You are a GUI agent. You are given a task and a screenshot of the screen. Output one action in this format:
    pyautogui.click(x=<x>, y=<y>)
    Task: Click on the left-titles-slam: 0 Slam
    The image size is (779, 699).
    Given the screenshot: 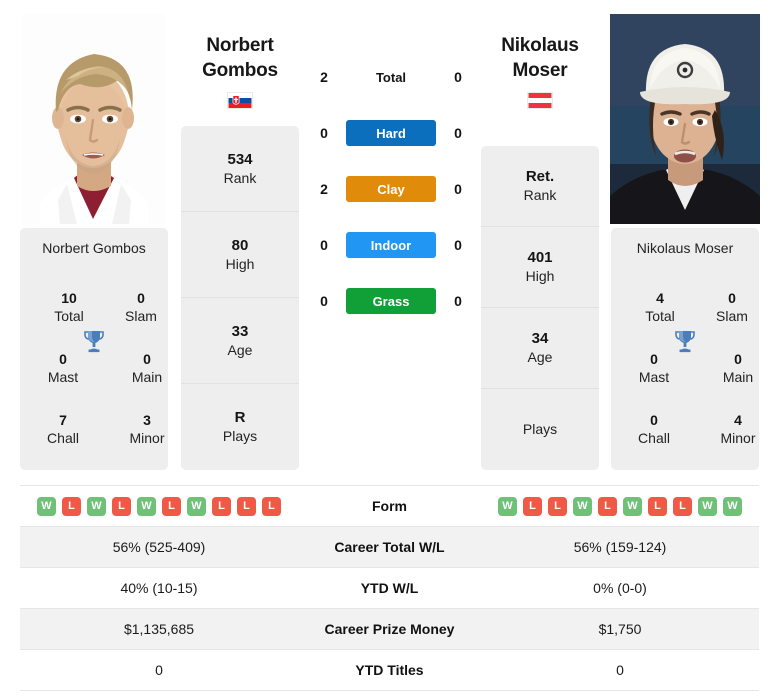 What is the action you would take?
    pyautogui.click(x=141, y=307)
    